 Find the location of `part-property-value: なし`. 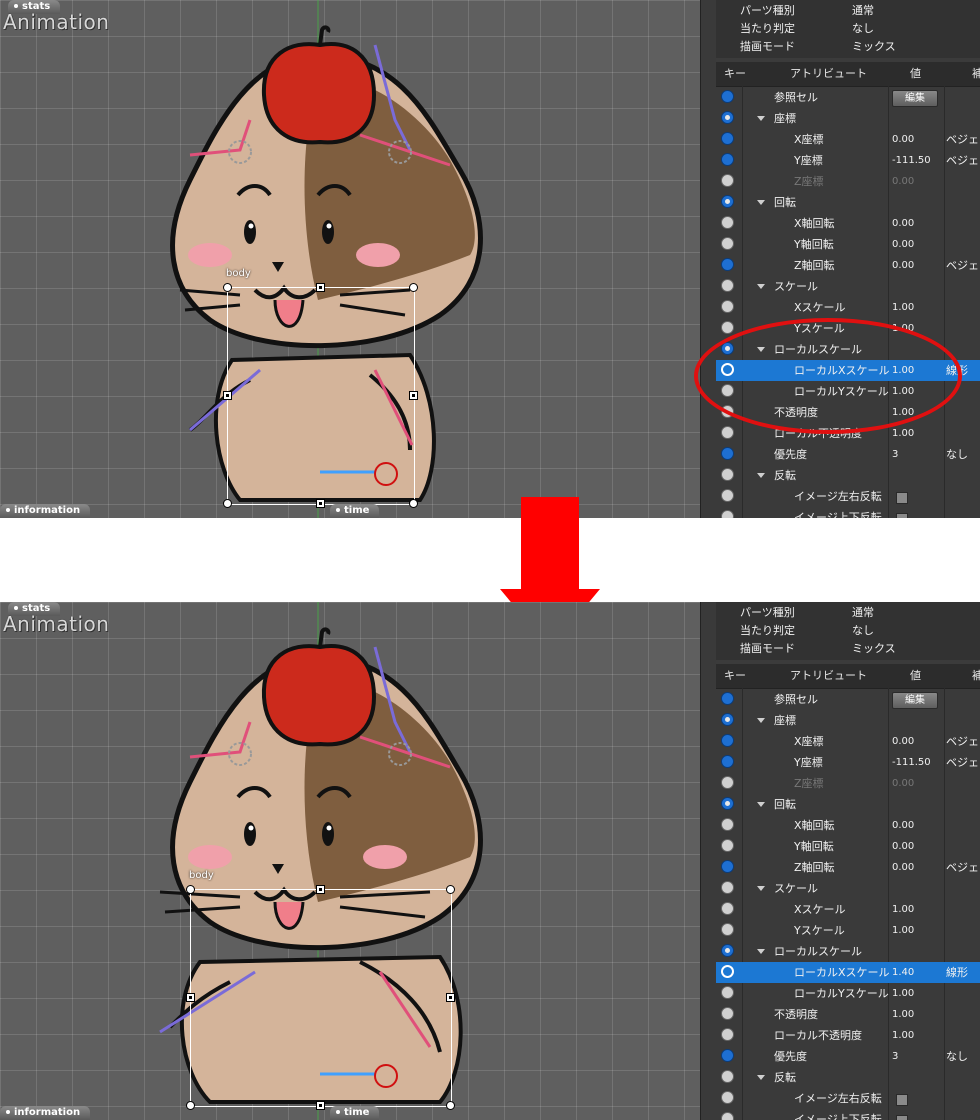

part-property-value: なし is located at coordinates (863, 630).